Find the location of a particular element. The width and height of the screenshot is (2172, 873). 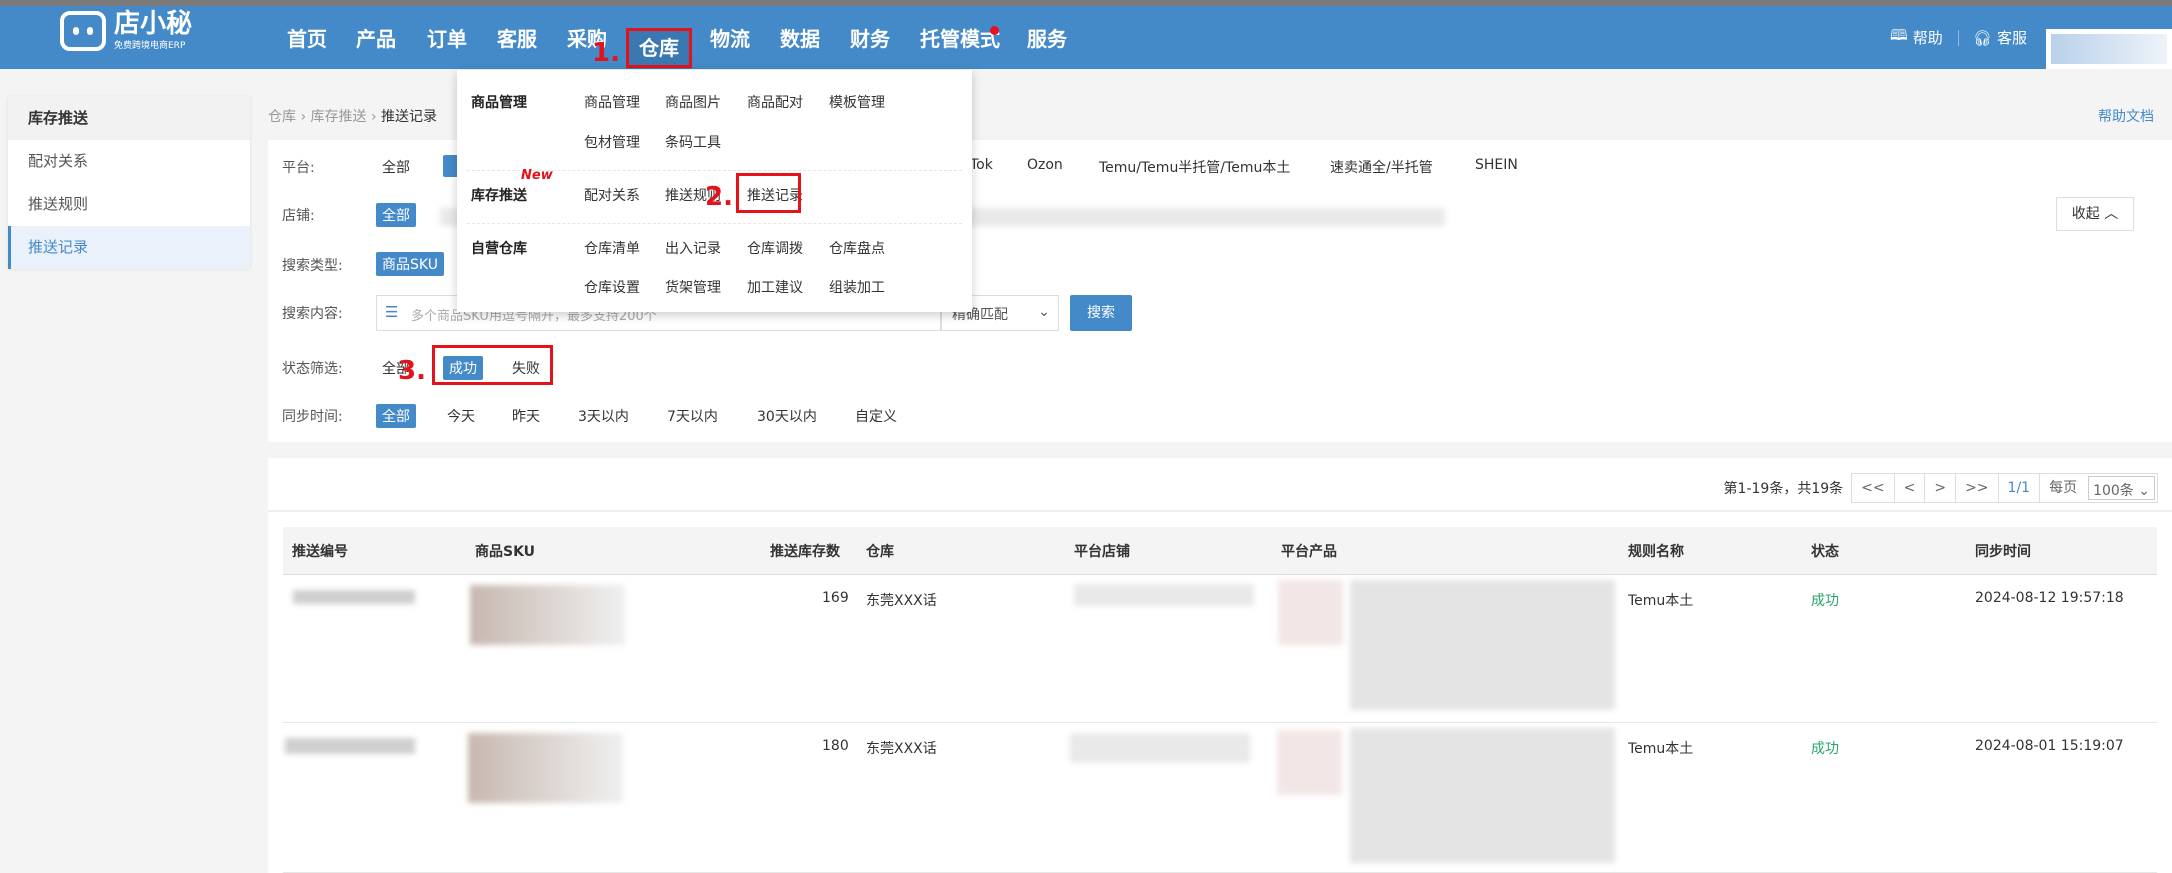

per-page-label: 每页 is located at coordinates (2063, 488).